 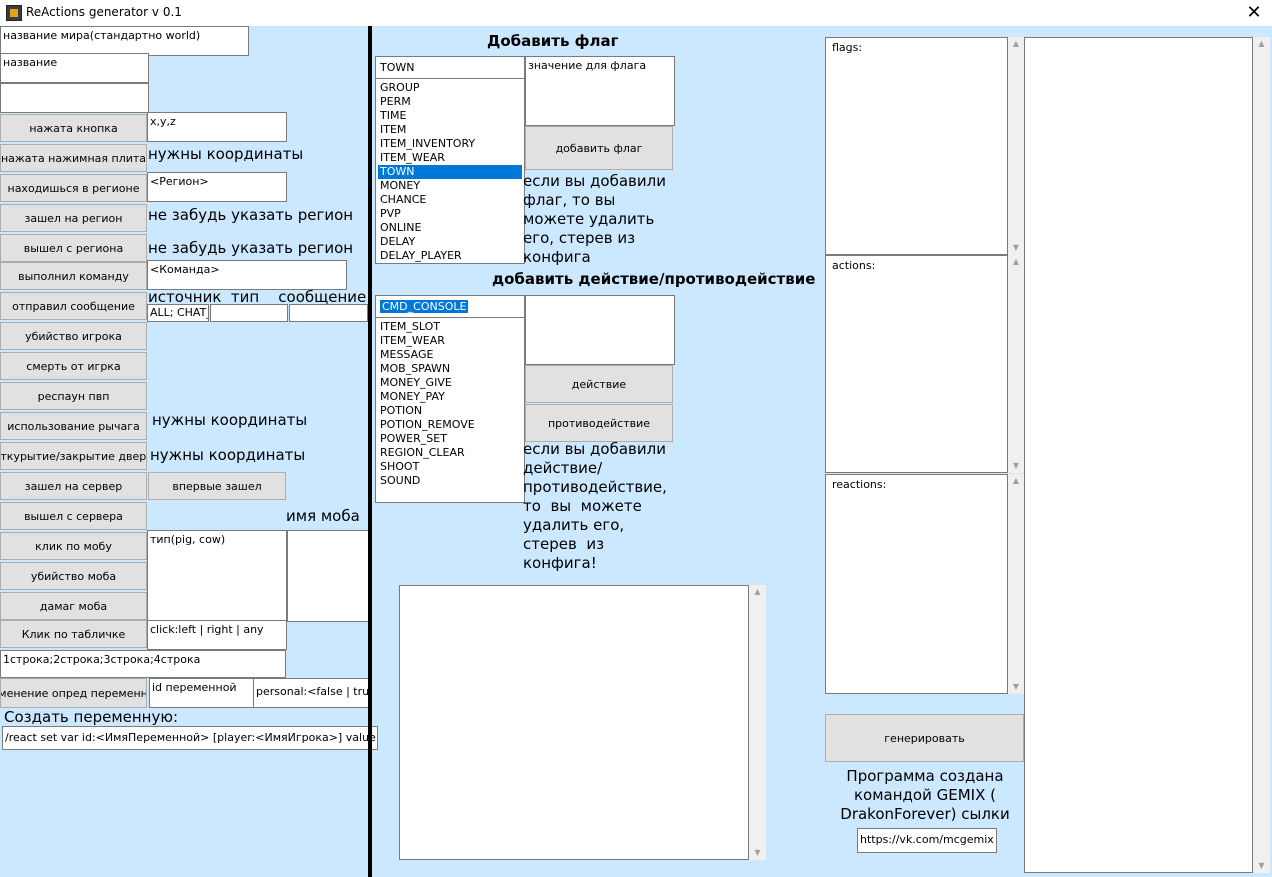 What do you see at coordinates (600, 330) in the screenshot?
I see `action-value-field` at bounding box center [600, 330].